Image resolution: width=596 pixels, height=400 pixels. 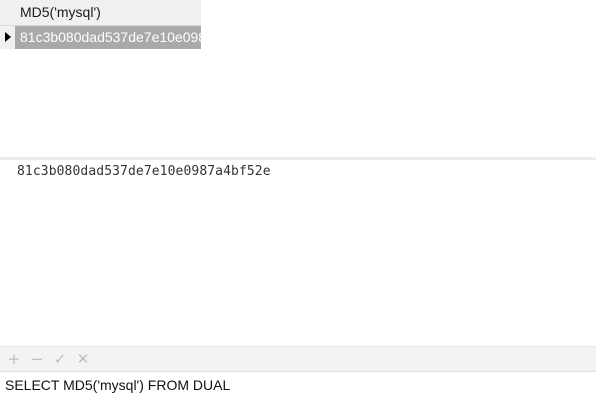 I want to click on value-viewer-text: 81c3b080dad537de7e10e0987a4bf52e, so click(x=144, y=171).